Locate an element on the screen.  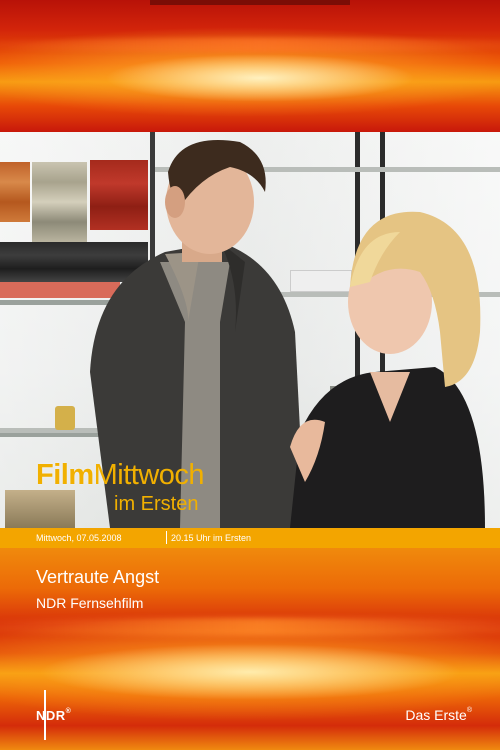
ndr-logo-text: NDR is located at coordinates (51, 715).